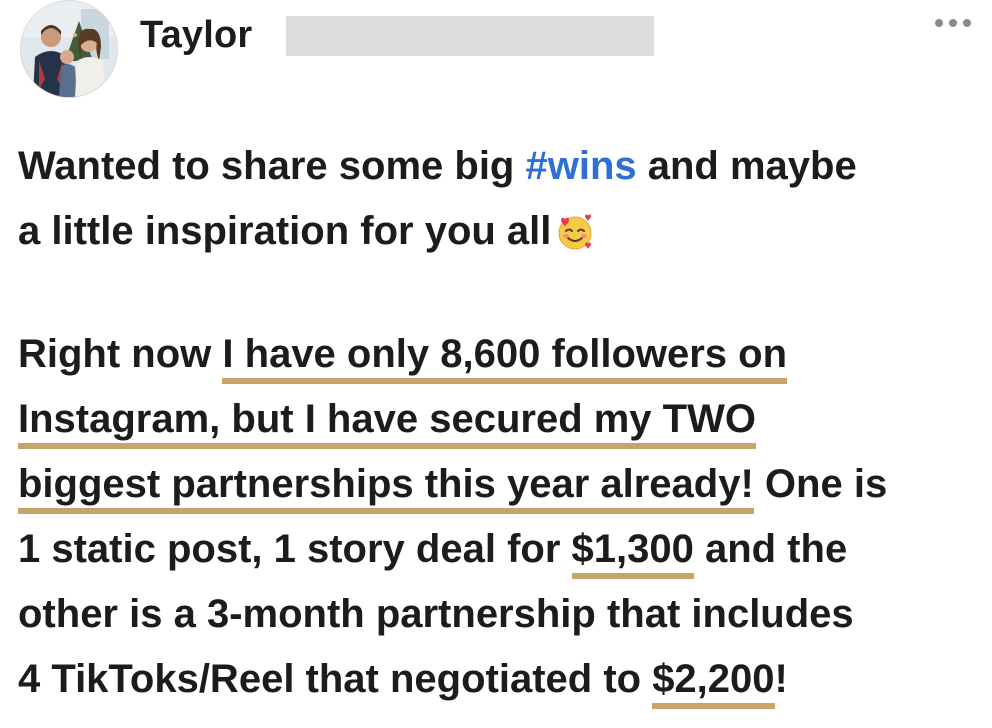  What do you see at coordinates (746, 166) in the screenshot?
I see `post-text: and maybe` at bounding box center [746, 166].